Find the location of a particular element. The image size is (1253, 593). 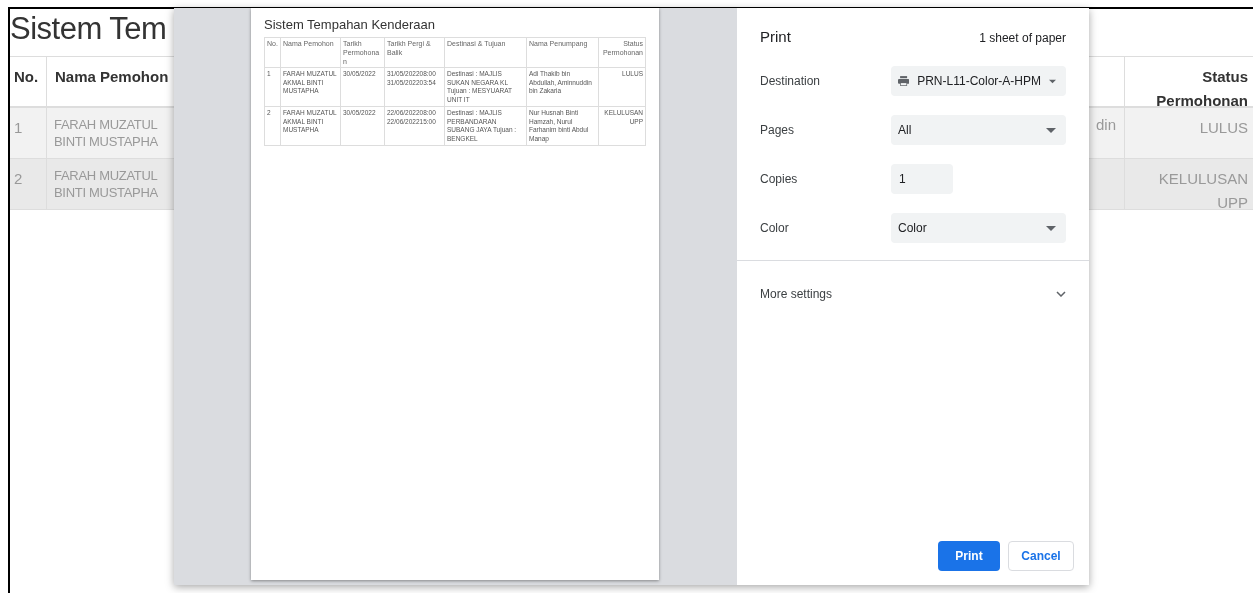

table-cell: 2 is located at coordinates (18, 178).